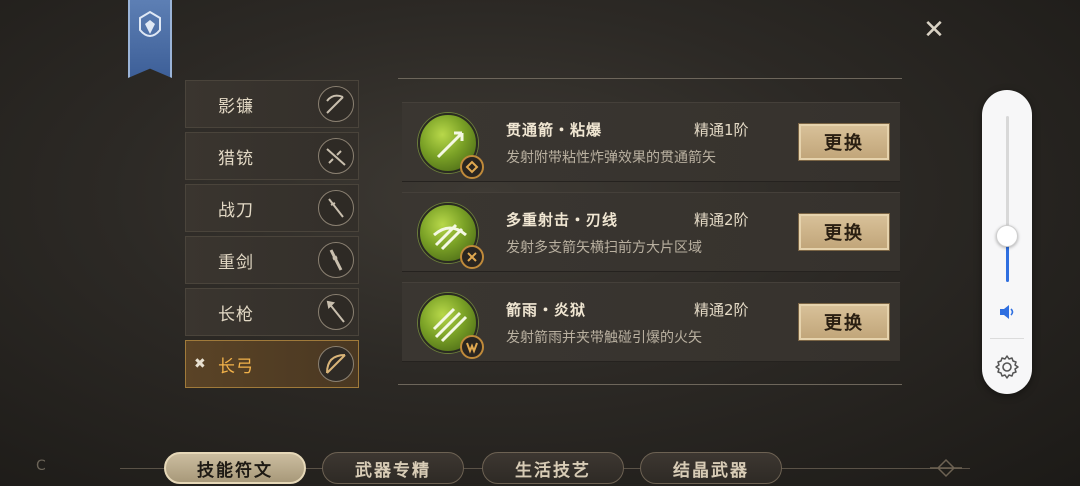  Describe the element at coordinates (1007, 235) in the screenshot. I see `volume-slider-handle` at that location.